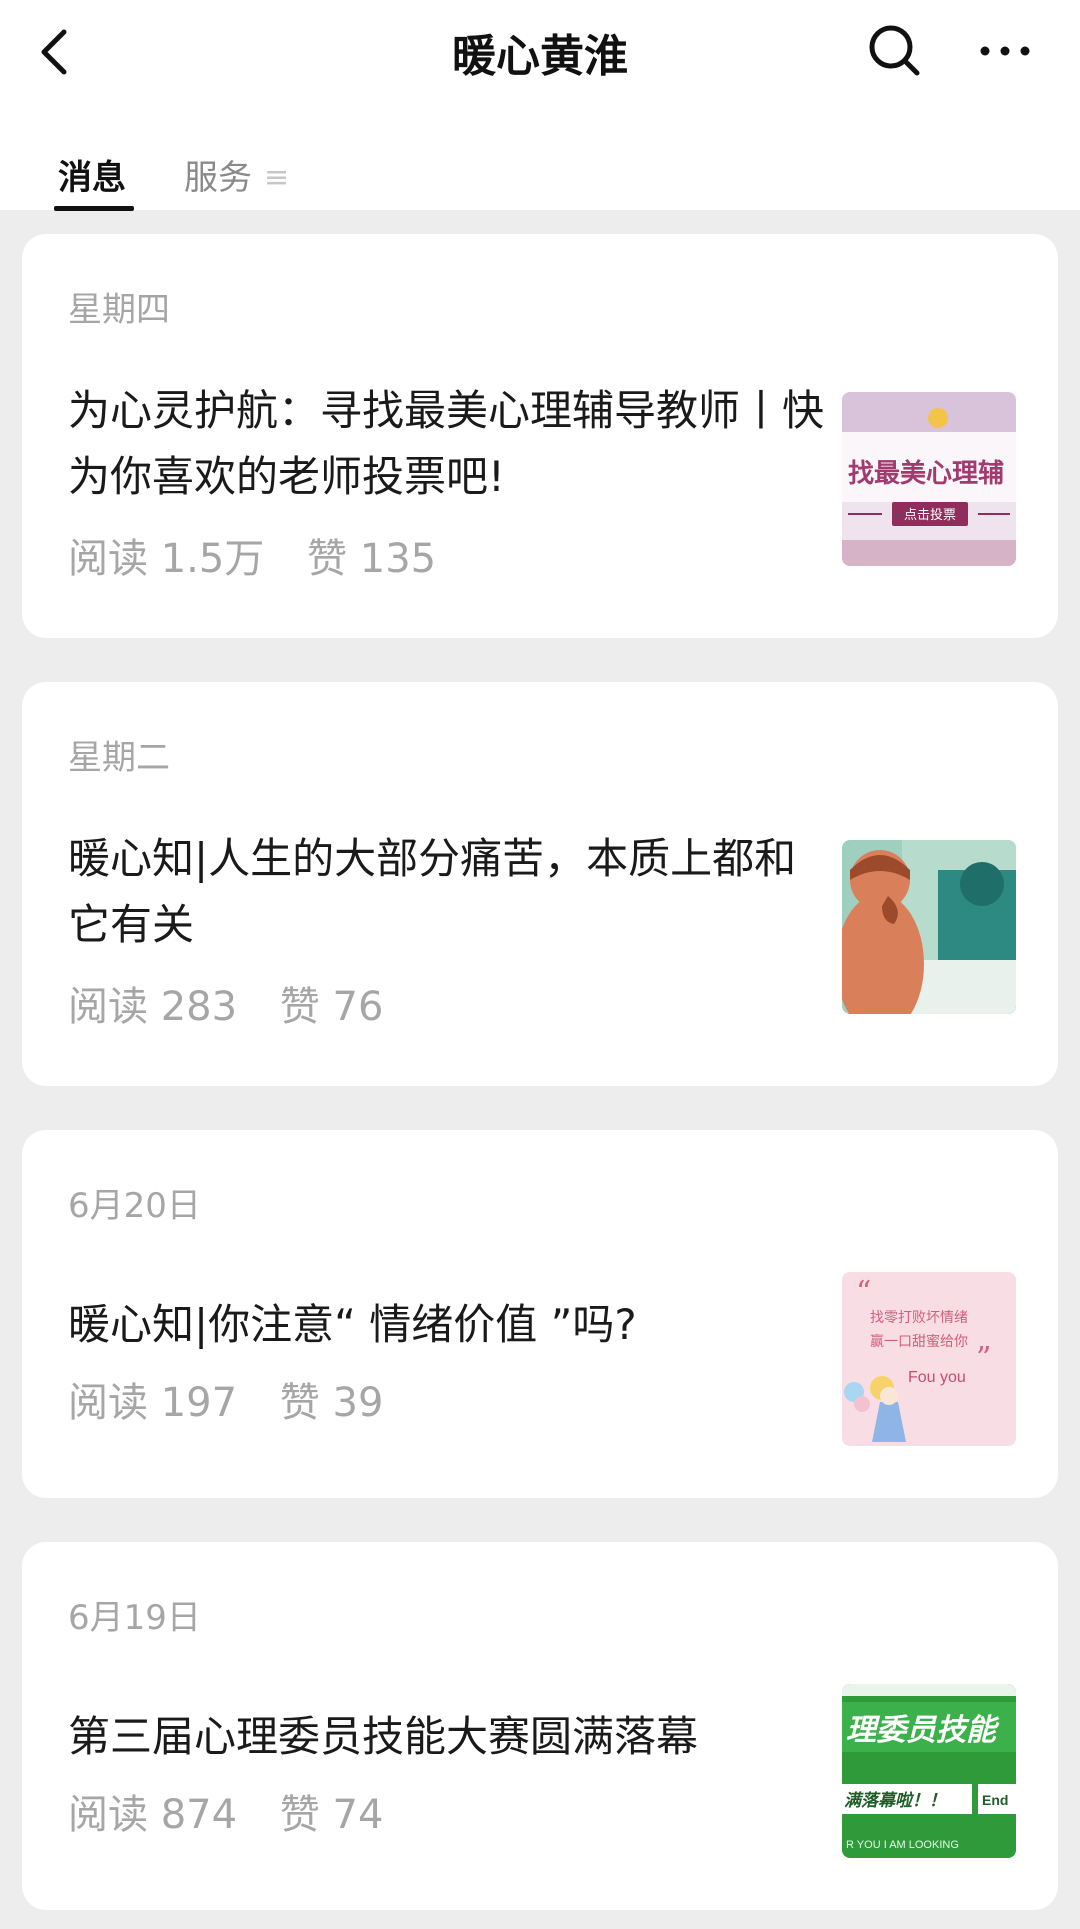 The width and height of the screenshot is (1080, 1929). I want to click on article-thumbnail: 理委员技能 满落幕啦！！ End R YOU I AM LOOKING, so click(929, 1771).